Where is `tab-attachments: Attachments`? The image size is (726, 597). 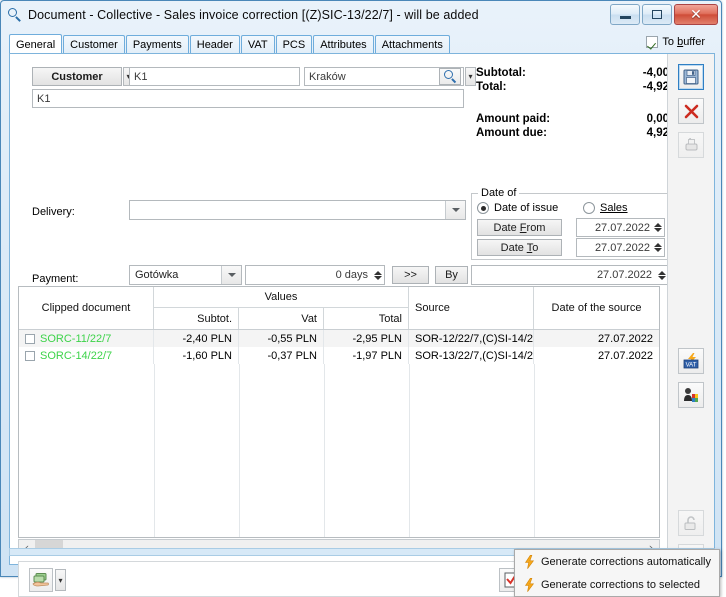 tab-attachments: Attachments is located at coordinates (412, 44).